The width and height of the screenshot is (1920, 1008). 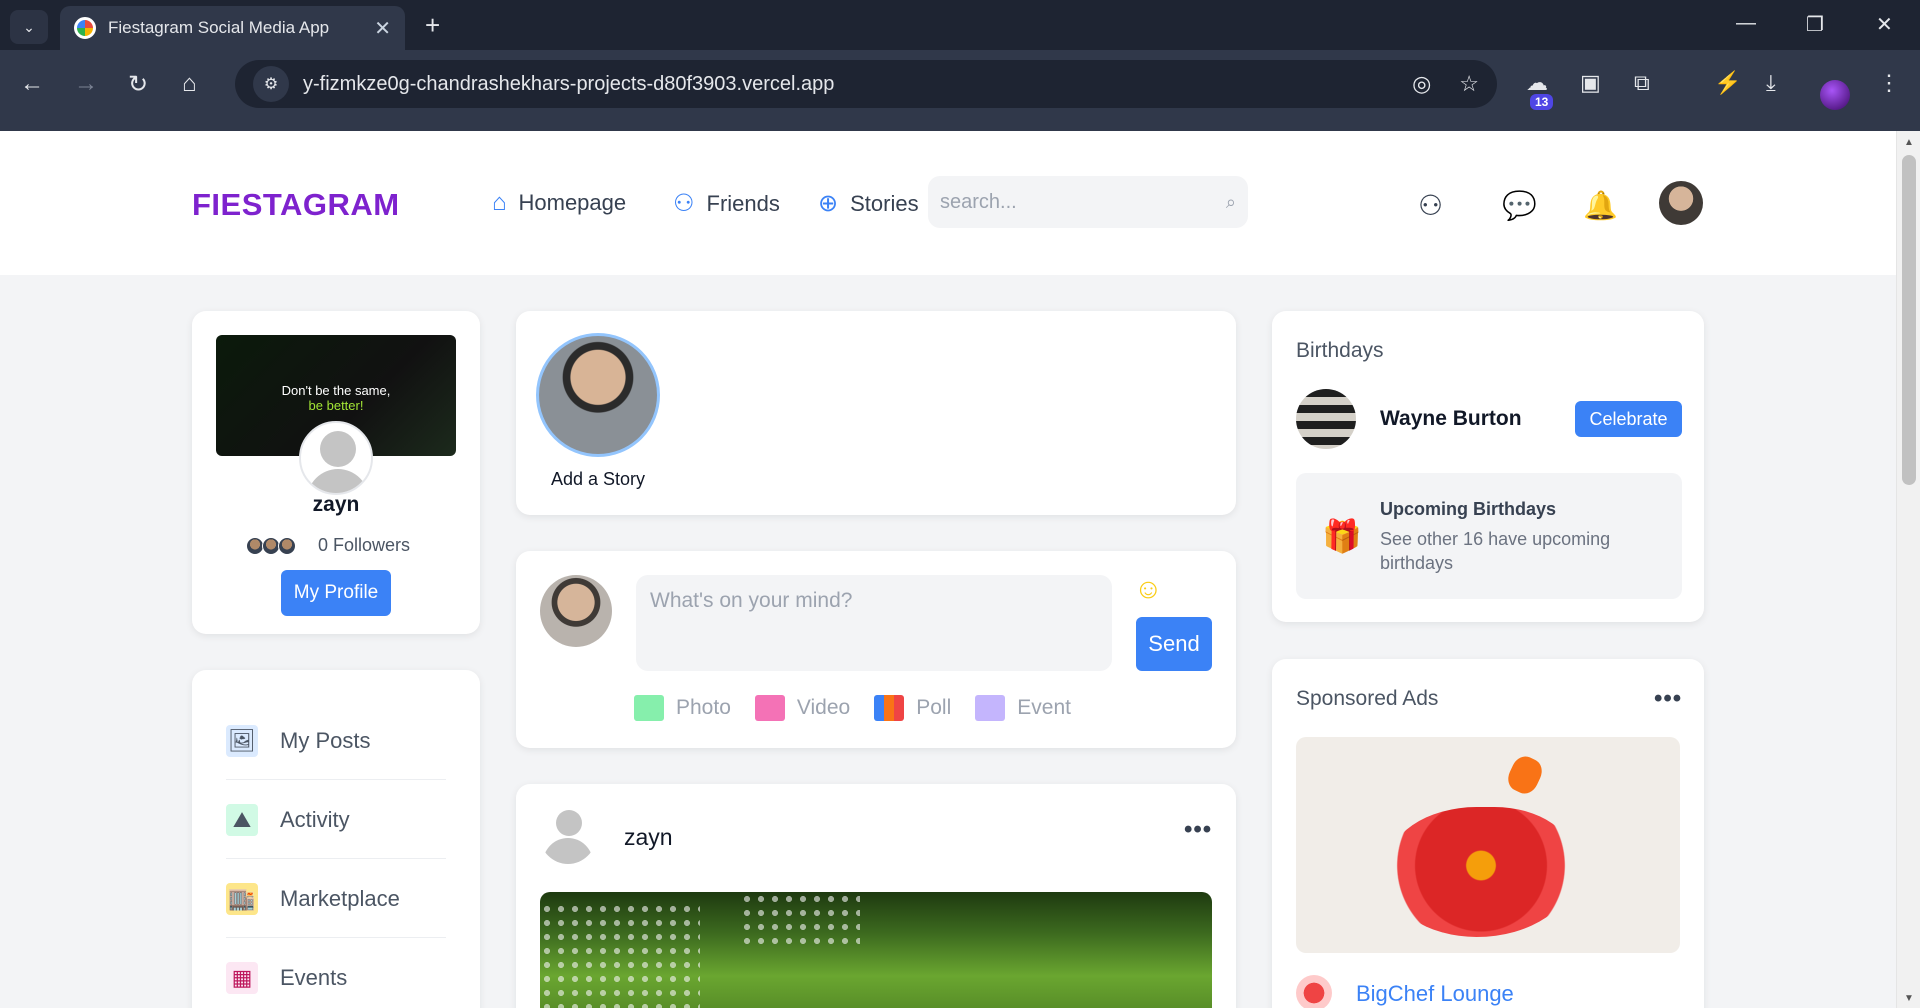 I want to click on extension-badge: 13, so click(x=1542, y=102).